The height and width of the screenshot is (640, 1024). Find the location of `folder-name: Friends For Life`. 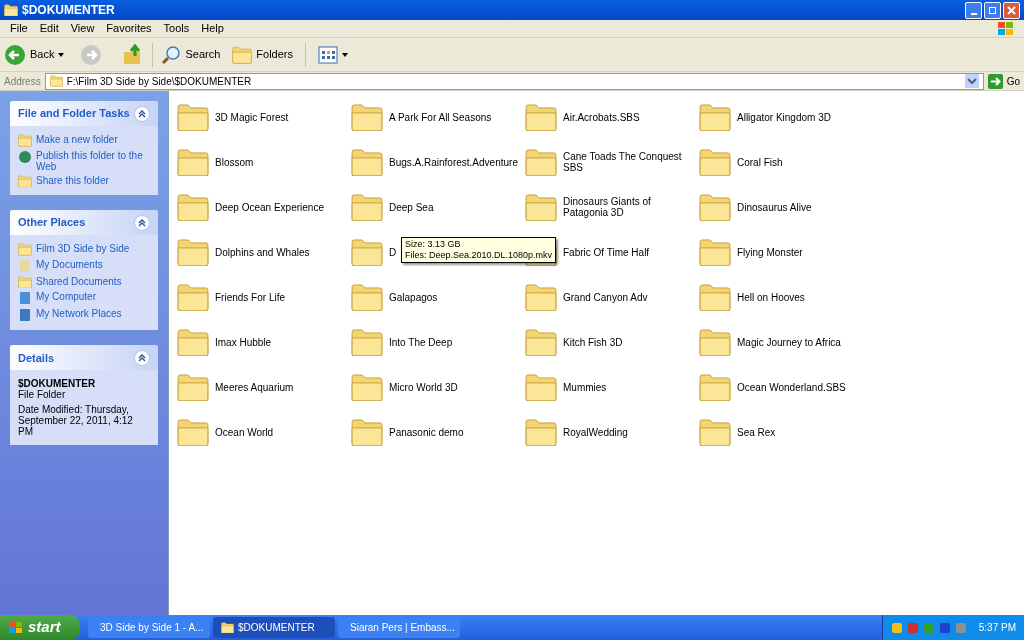

folder-name: Friends For Life is located at coordinates (278, 297).